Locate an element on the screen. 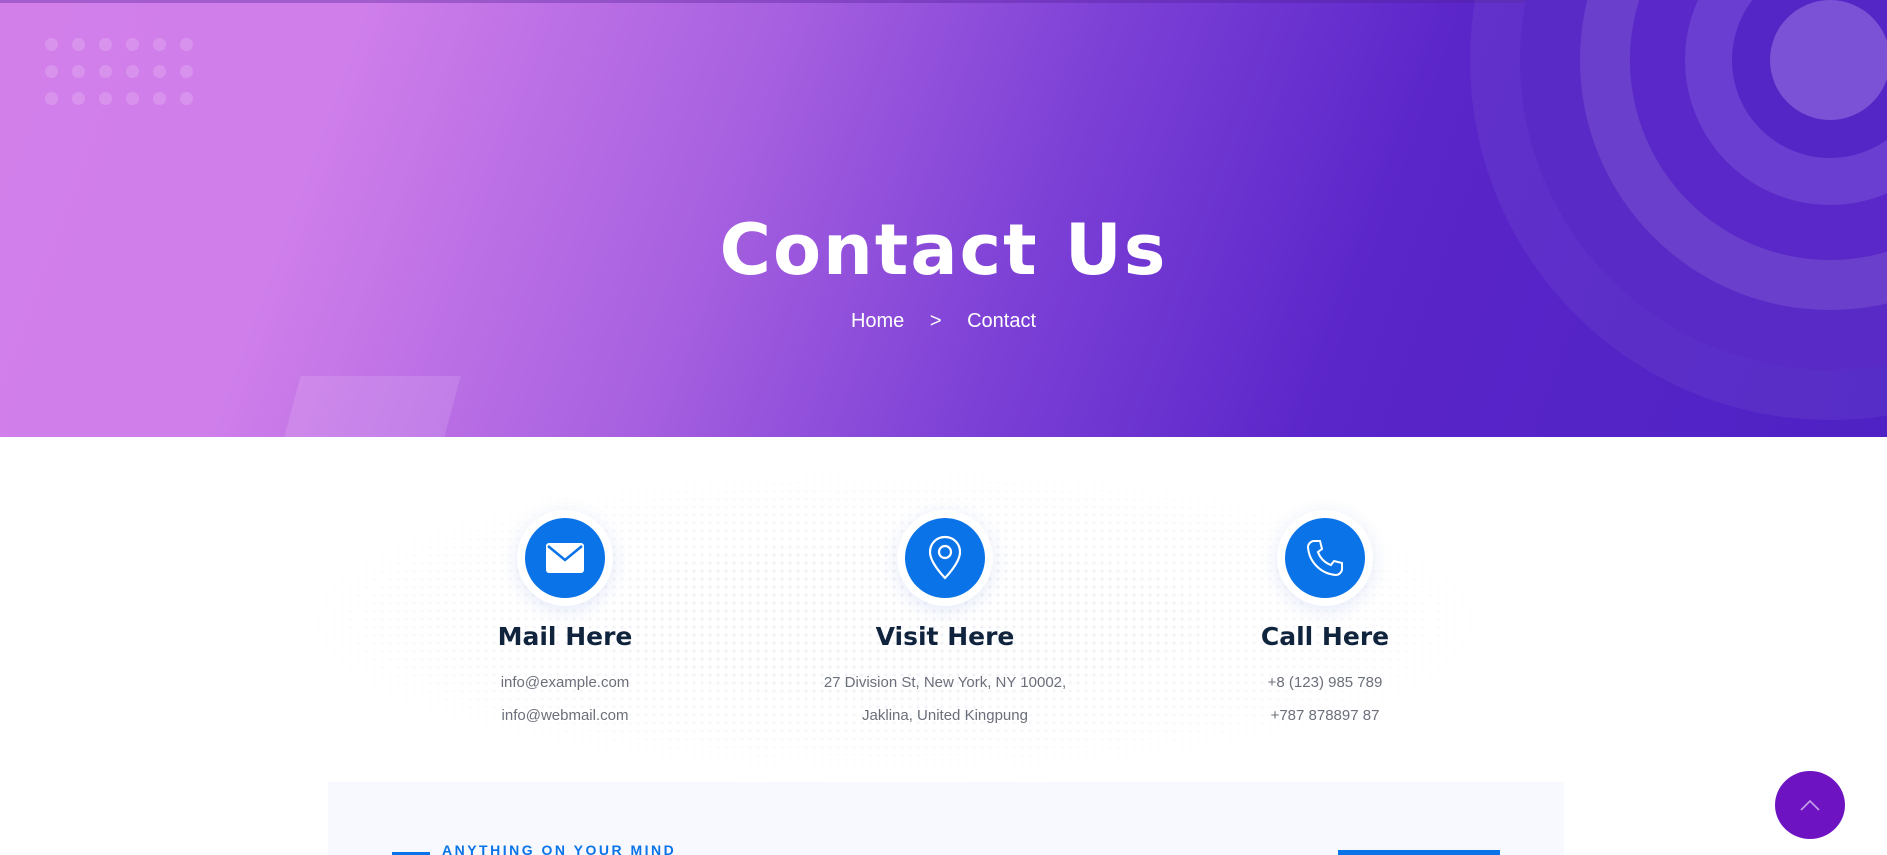  contact-form-section: ANYTHING ON YOUR MIND is located at coordinates (946, 818).